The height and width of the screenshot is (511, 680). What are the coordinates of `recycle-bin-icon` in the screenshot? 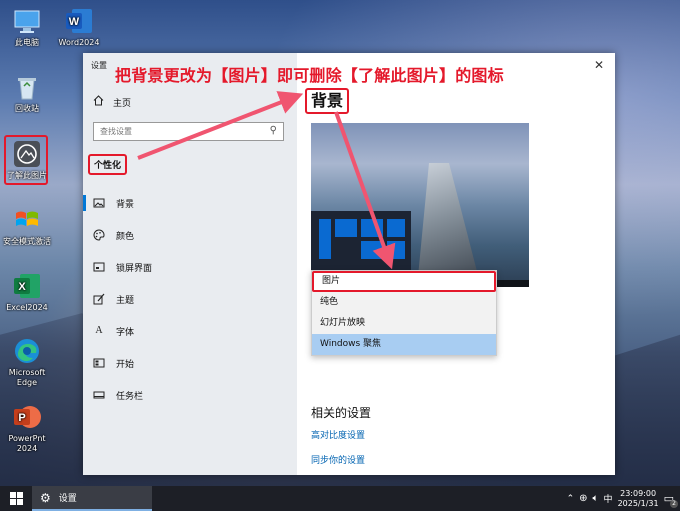 It's located at (27, 87).